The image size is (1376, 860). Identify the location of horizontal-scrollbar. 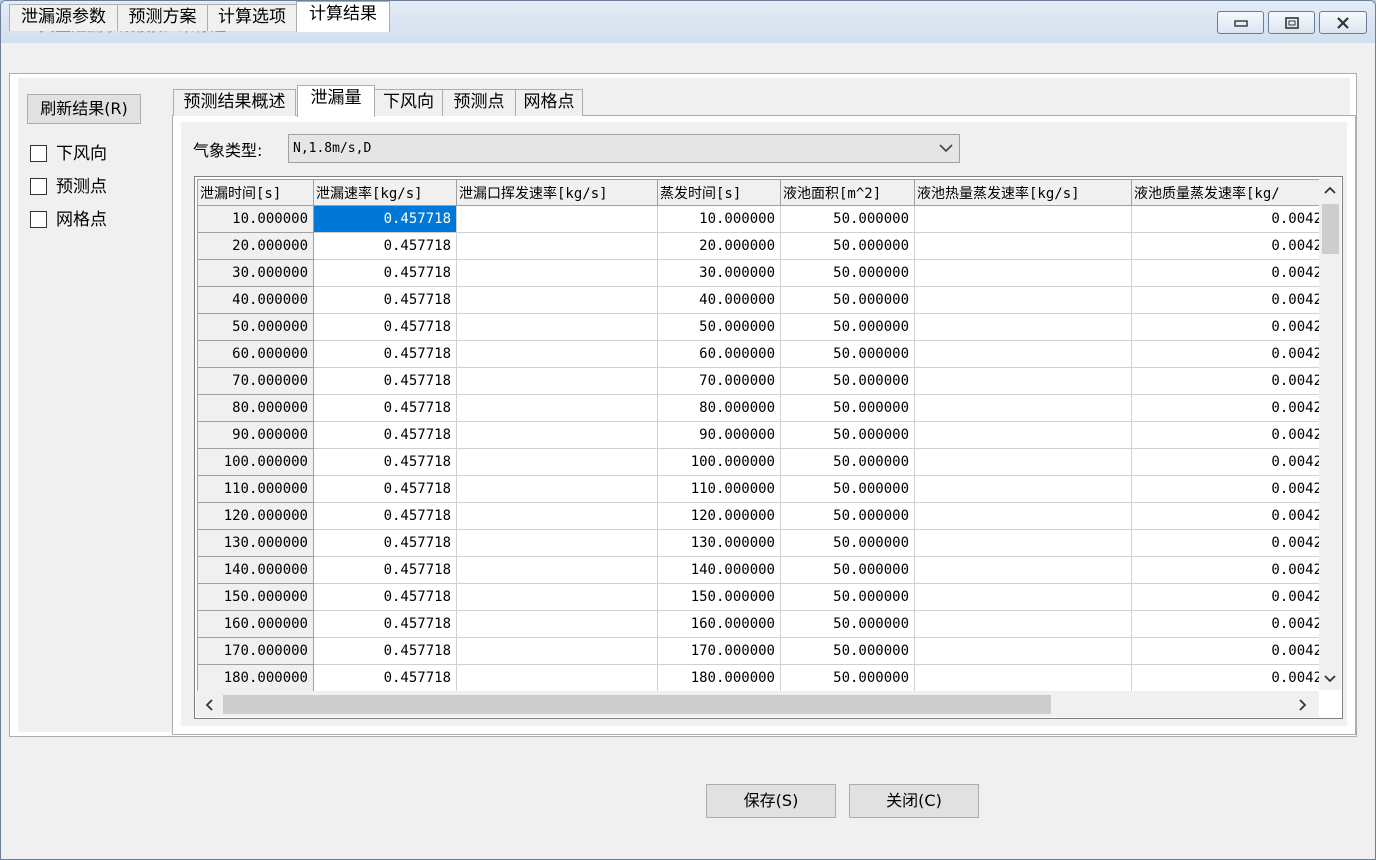
(757, 704).